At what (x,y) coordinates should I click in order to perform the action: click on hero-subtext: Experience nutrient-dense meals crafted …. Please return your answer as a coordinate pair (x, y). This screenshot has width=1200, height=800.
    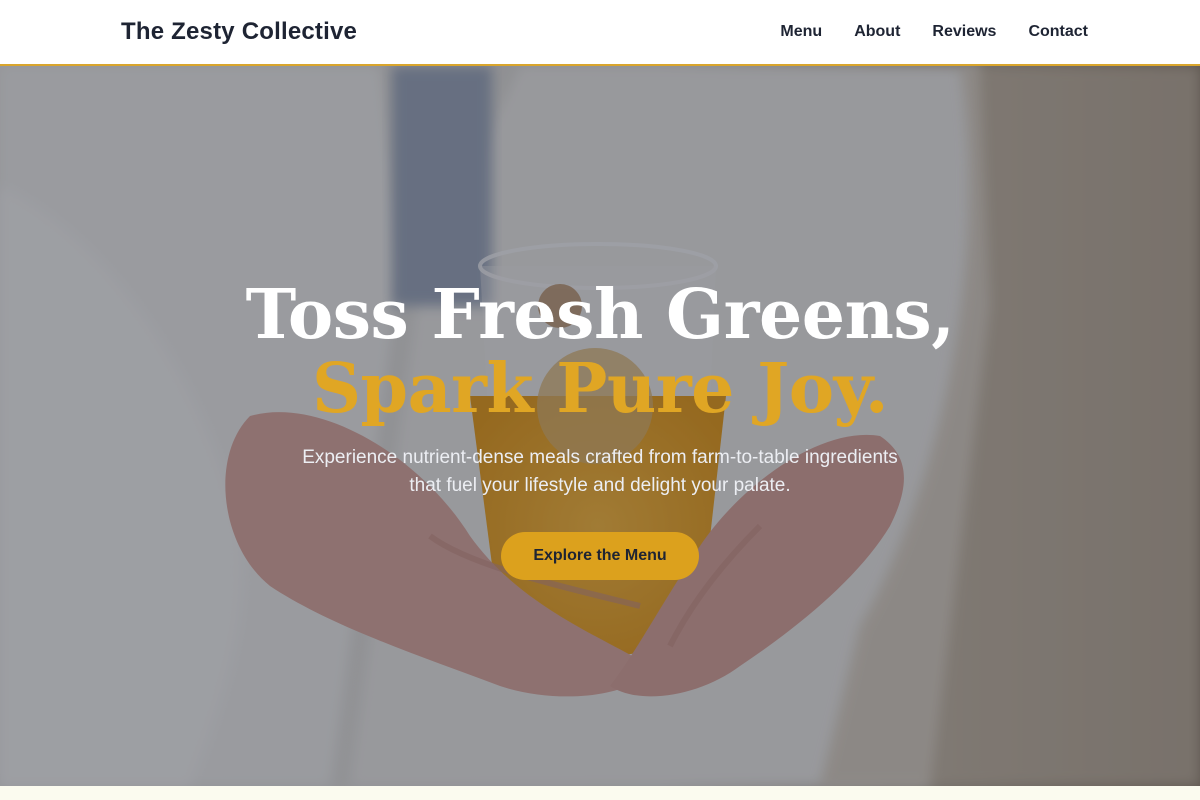
    Looking at the image, I should click on (600, 471).